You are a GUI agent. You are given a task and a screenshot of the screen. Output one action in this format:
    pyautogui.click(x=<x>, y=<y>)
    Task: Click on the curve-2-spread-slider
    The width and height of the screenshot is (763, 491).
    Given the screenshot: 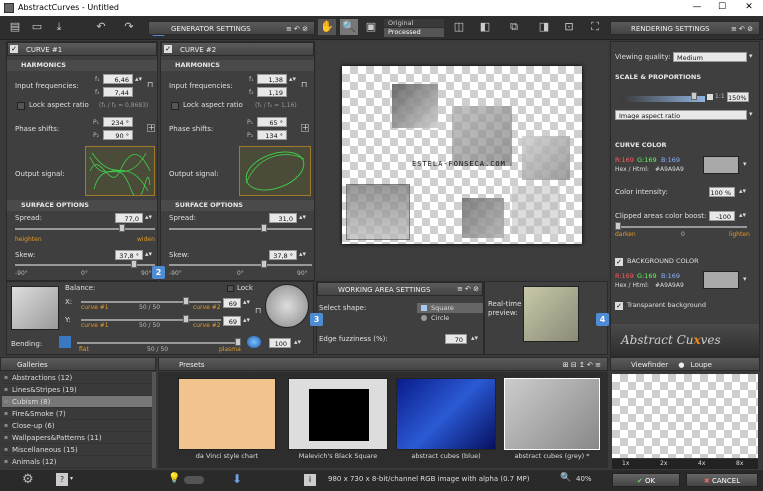 What is the action you would take?
    pyautogui.click(x=240, y=229)
    